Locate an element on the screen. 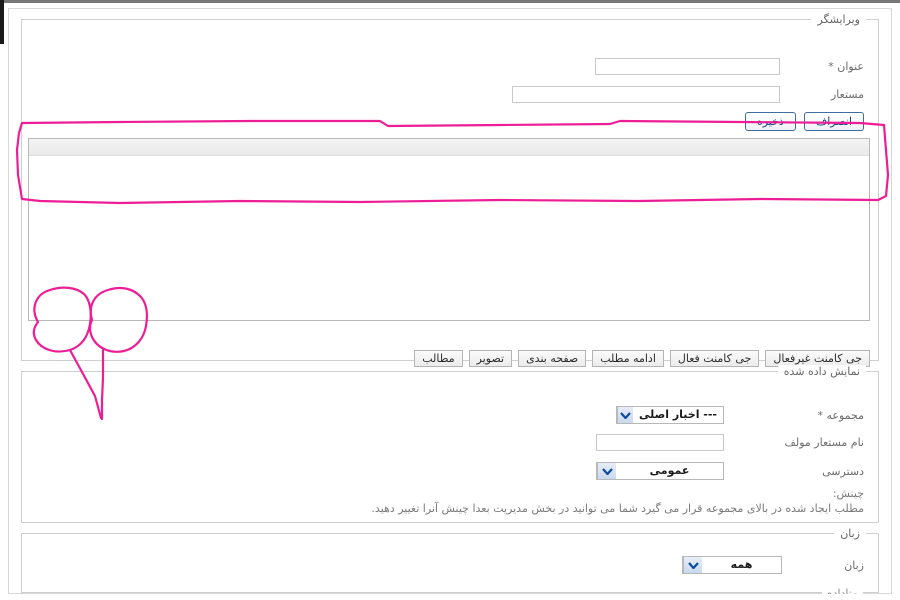 The height and width of the screenshot is (600, 900). browser-chrome-left-edge is located at coordinates (2, 22).